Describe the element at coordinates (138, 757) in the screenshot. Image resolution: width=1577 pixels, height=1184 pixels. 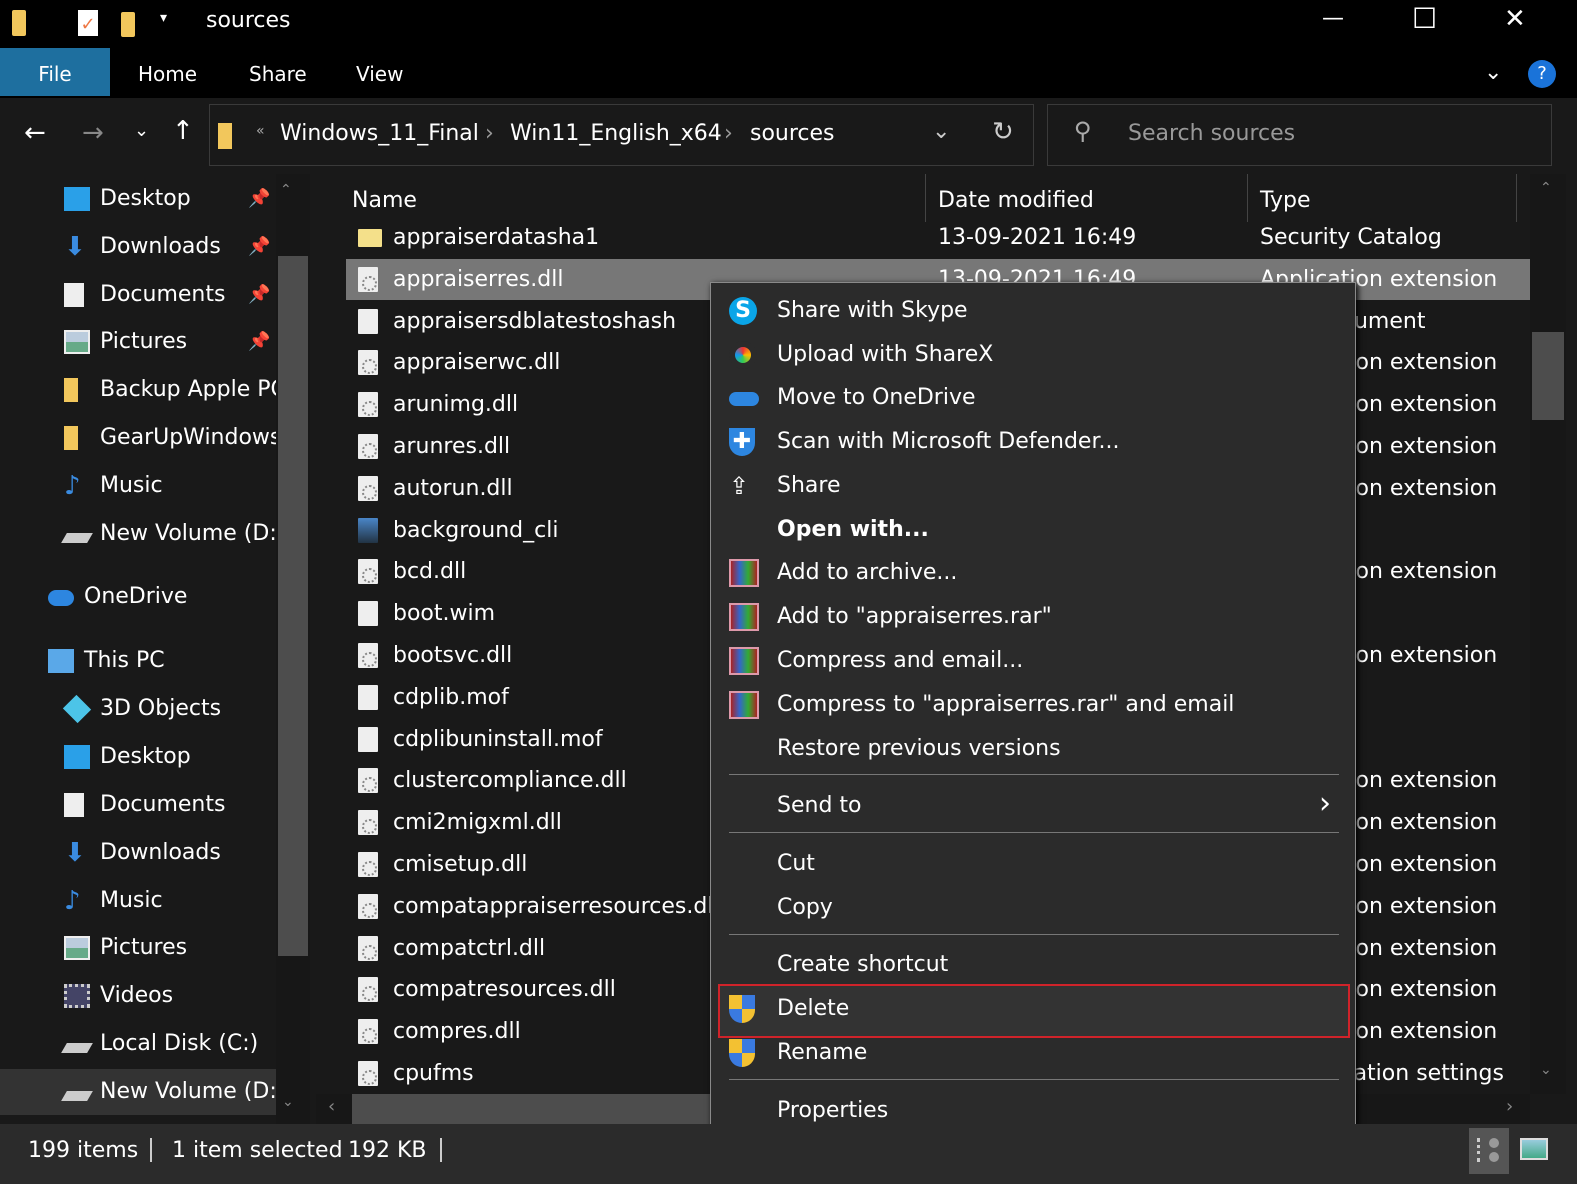
I see `sidebar-item: Desktop` at that location.